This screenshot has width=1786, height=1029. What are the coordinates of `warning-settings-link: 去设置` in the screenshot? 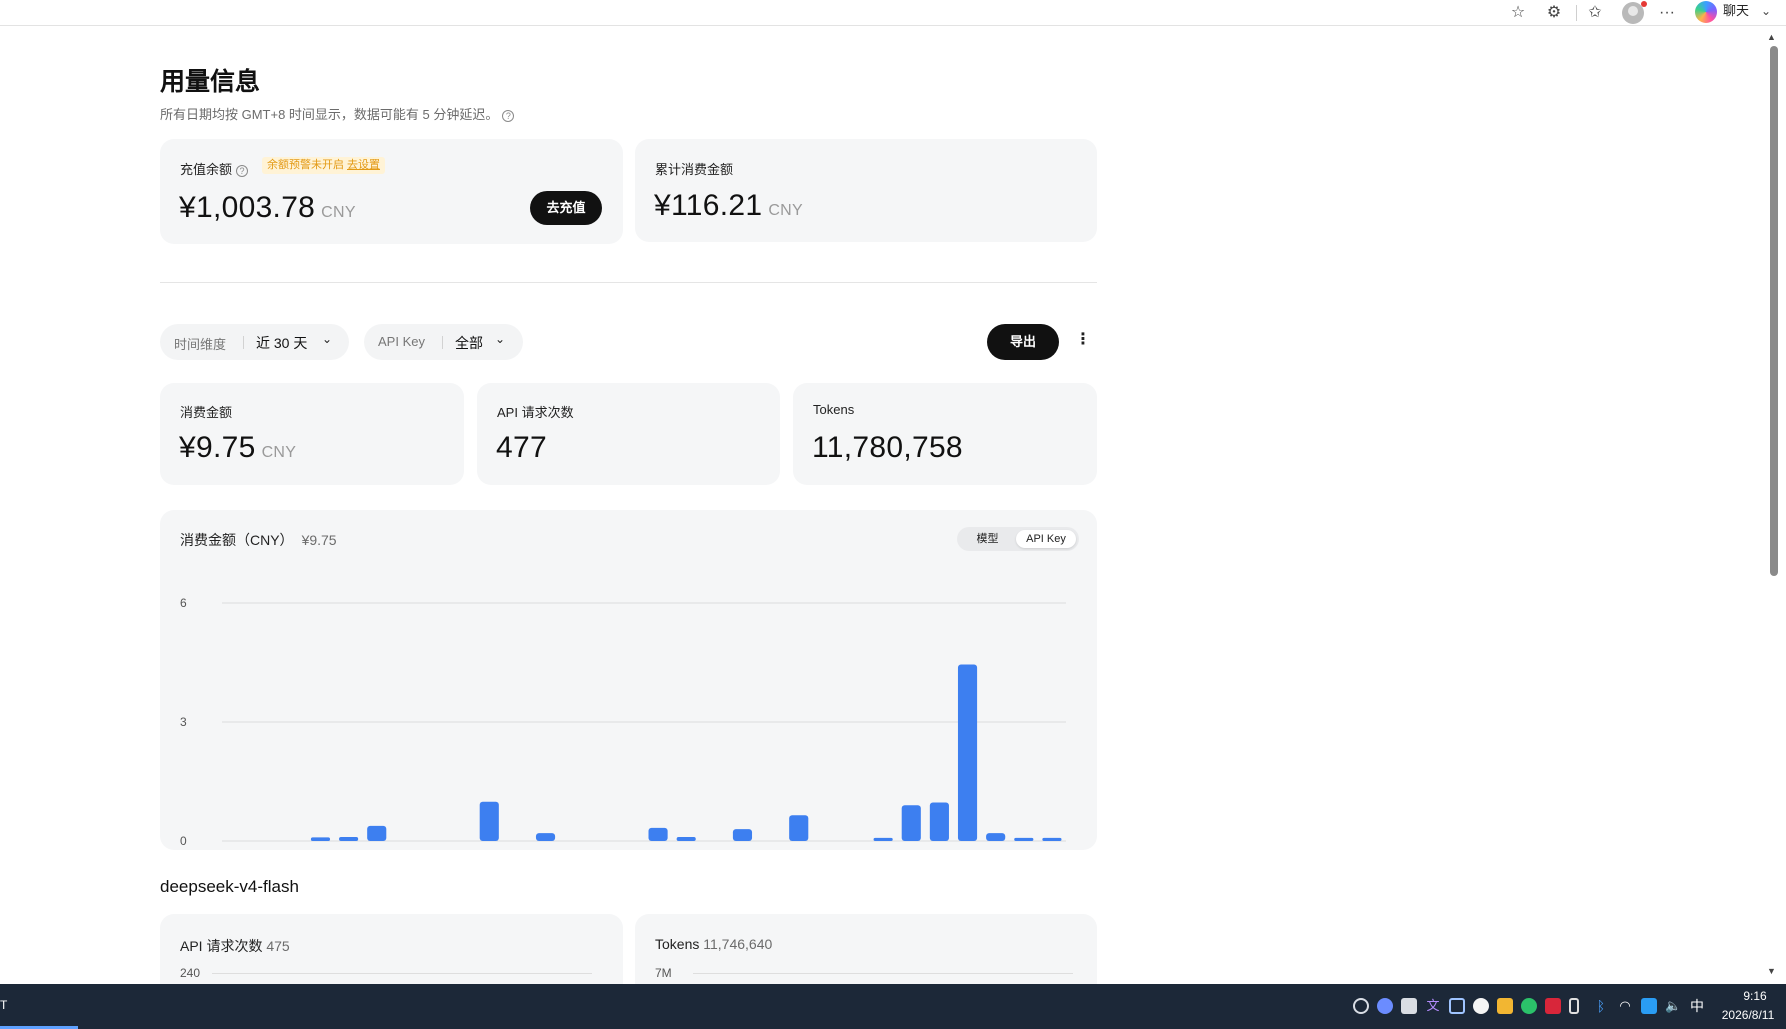 It's located at (363, 165).